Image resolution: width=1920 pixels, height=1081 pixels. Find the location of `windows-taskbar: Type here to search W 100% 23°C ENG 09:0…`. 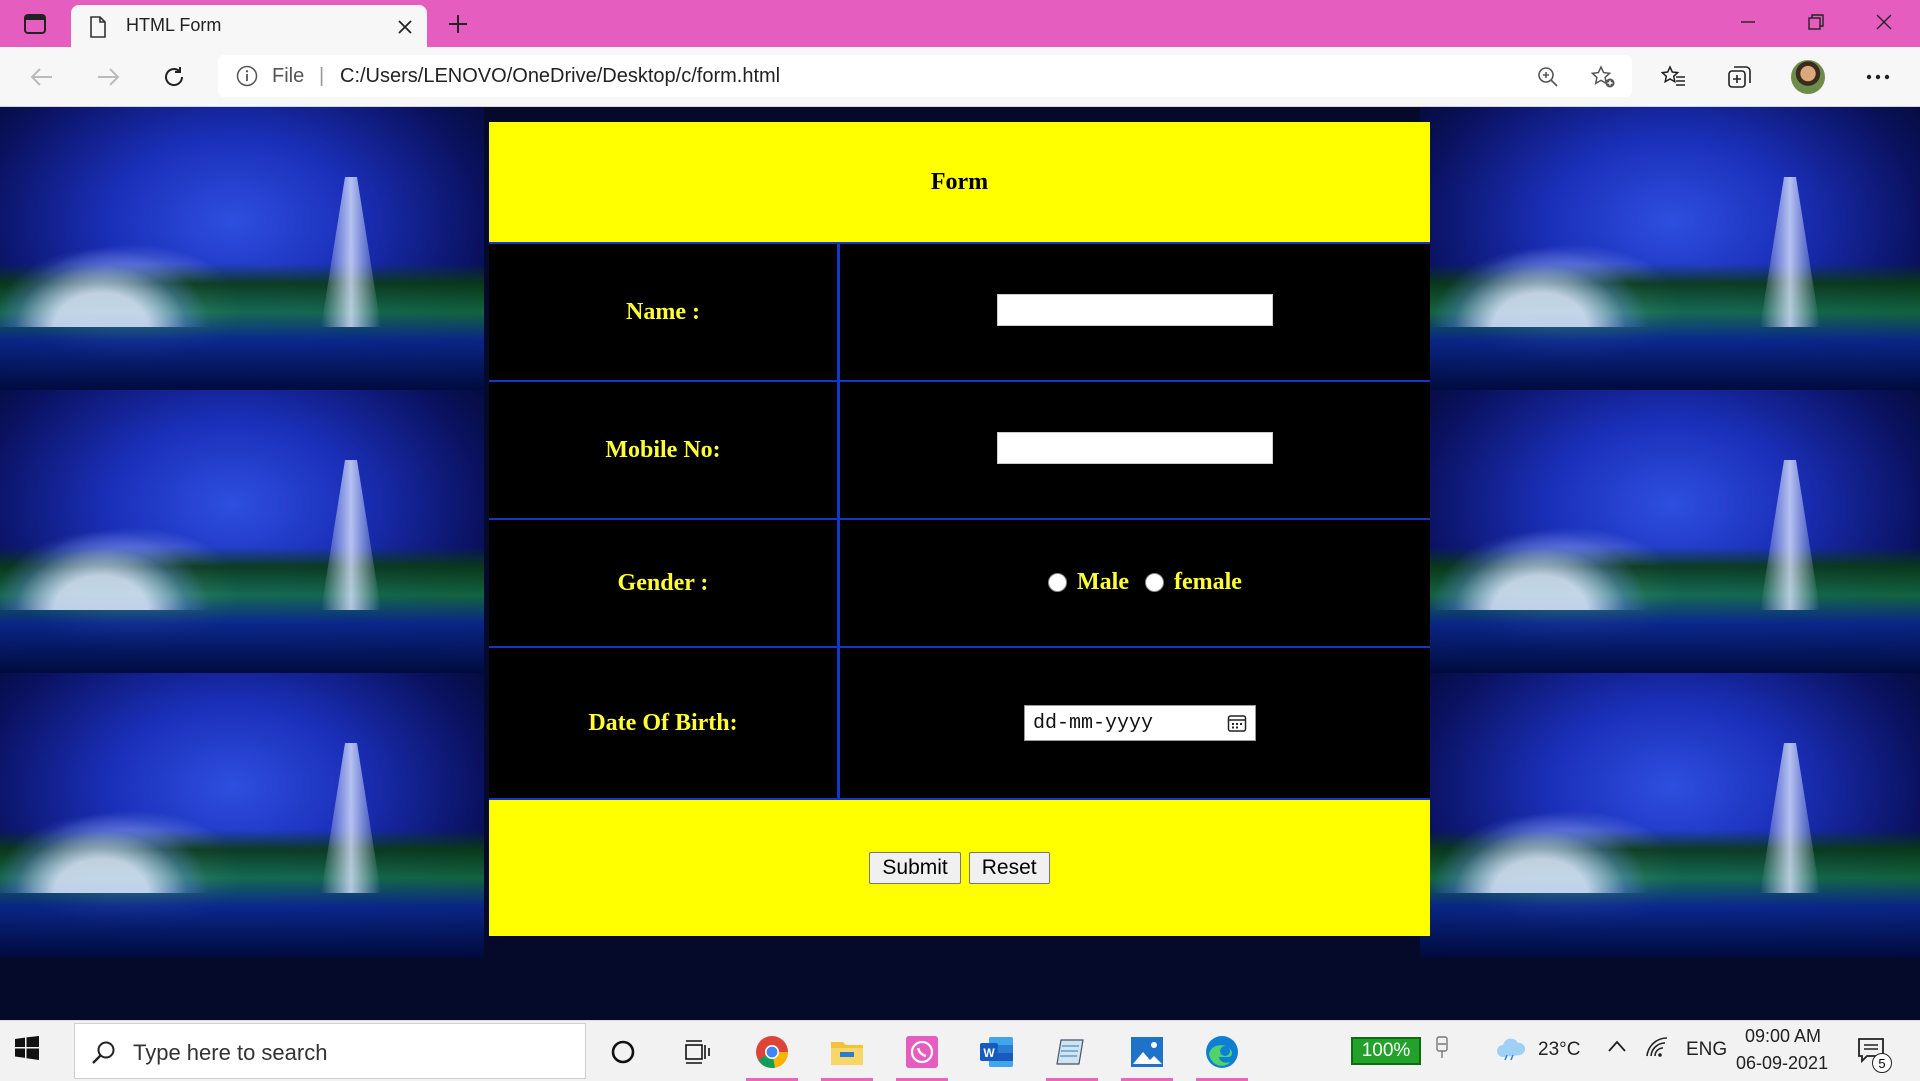

windows-taskbar: Type here to search W 100% 23°C ENG 09:0… is located at coordinates (960, 1050).